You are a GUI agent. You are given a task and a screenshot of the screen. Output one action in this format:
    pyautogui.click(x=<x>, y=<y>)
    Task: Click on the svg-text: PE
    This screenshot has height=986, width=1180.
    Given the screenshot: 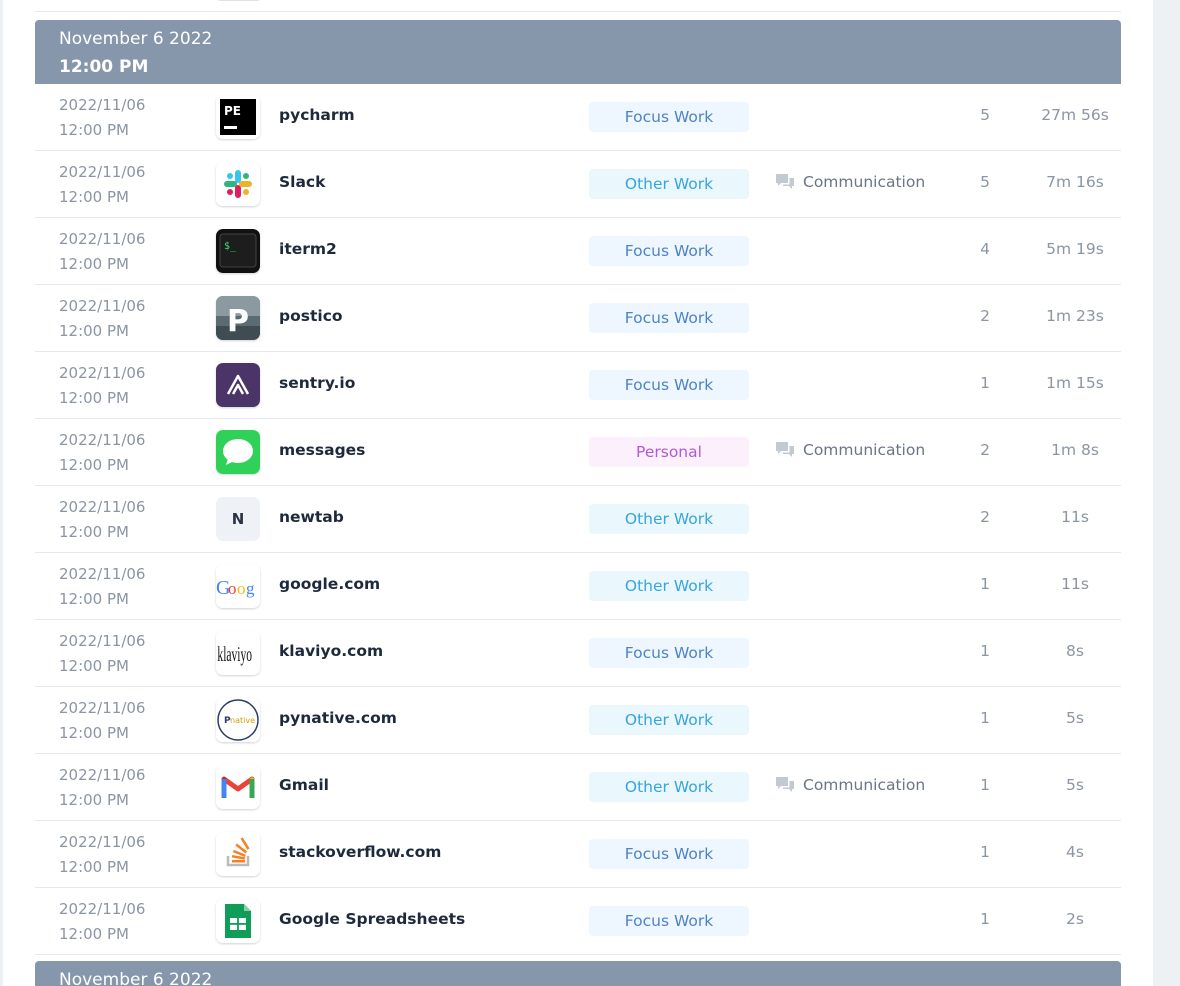 What is the action you would take?
    pyautogui.click(x=232, y=111)
    